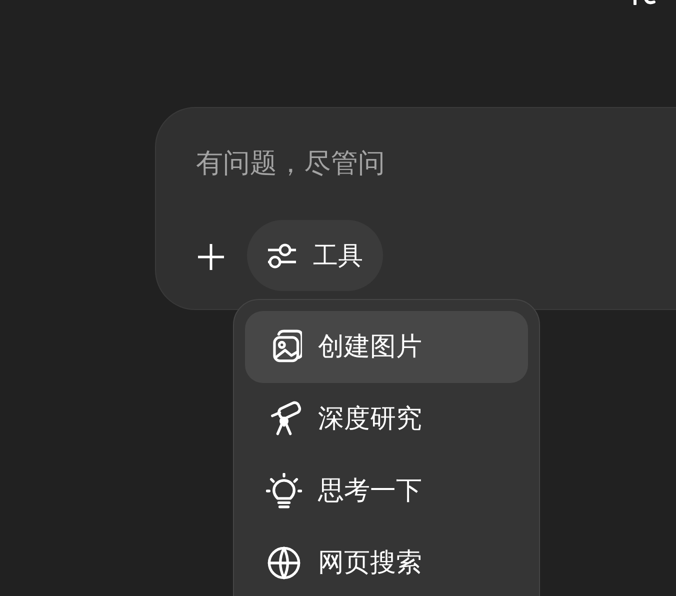  Describe the element at coordinates (315, 255) in the screenshot. I see `tools-button: 工具` at that location.